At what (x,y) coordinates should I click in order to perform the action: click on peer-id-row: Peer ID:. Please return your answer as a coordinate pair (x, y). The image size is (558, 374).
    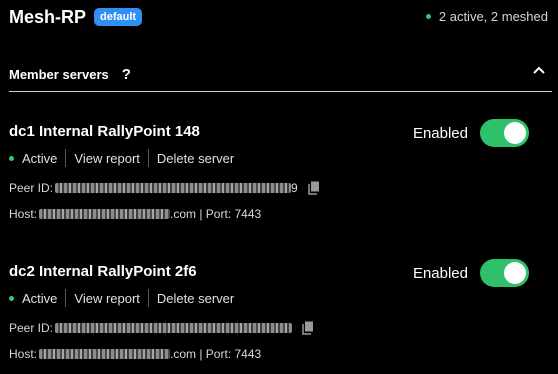
    Looking at the image, I should click on (161, 328).